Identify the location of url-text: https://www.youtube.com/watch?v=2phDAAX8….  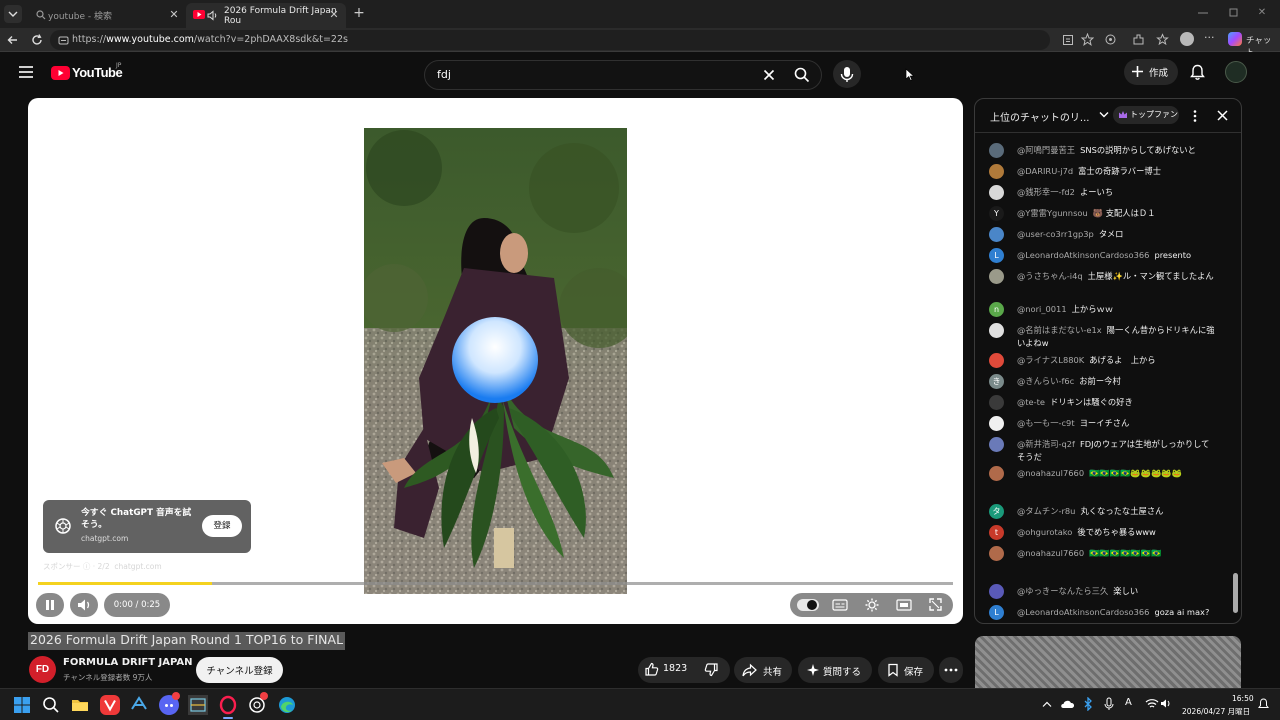
(210, 39).